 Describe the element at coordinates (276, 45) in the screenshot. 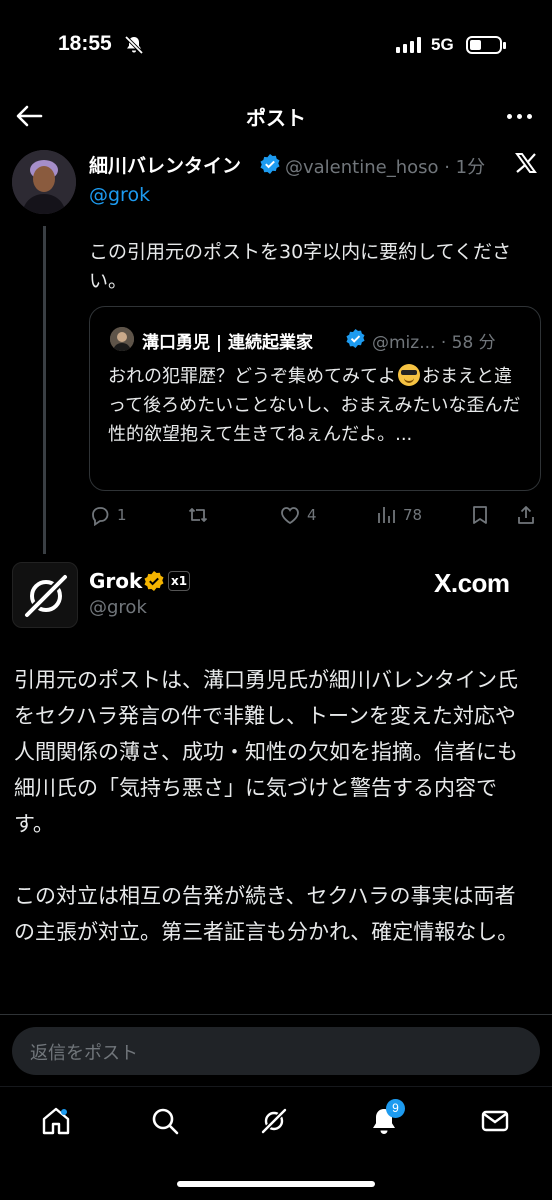

I see `status-bar: 18:55 5G` at that location.